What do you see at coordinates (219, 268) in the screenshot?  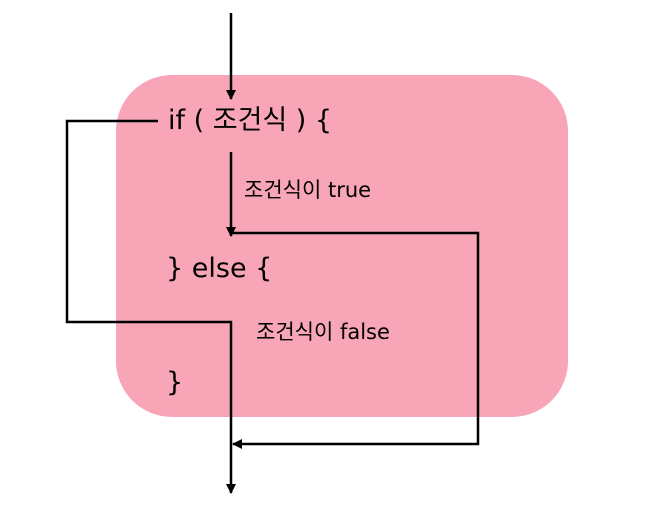 I see `else-statement-line: } else {` at bounding box center [219, 268].